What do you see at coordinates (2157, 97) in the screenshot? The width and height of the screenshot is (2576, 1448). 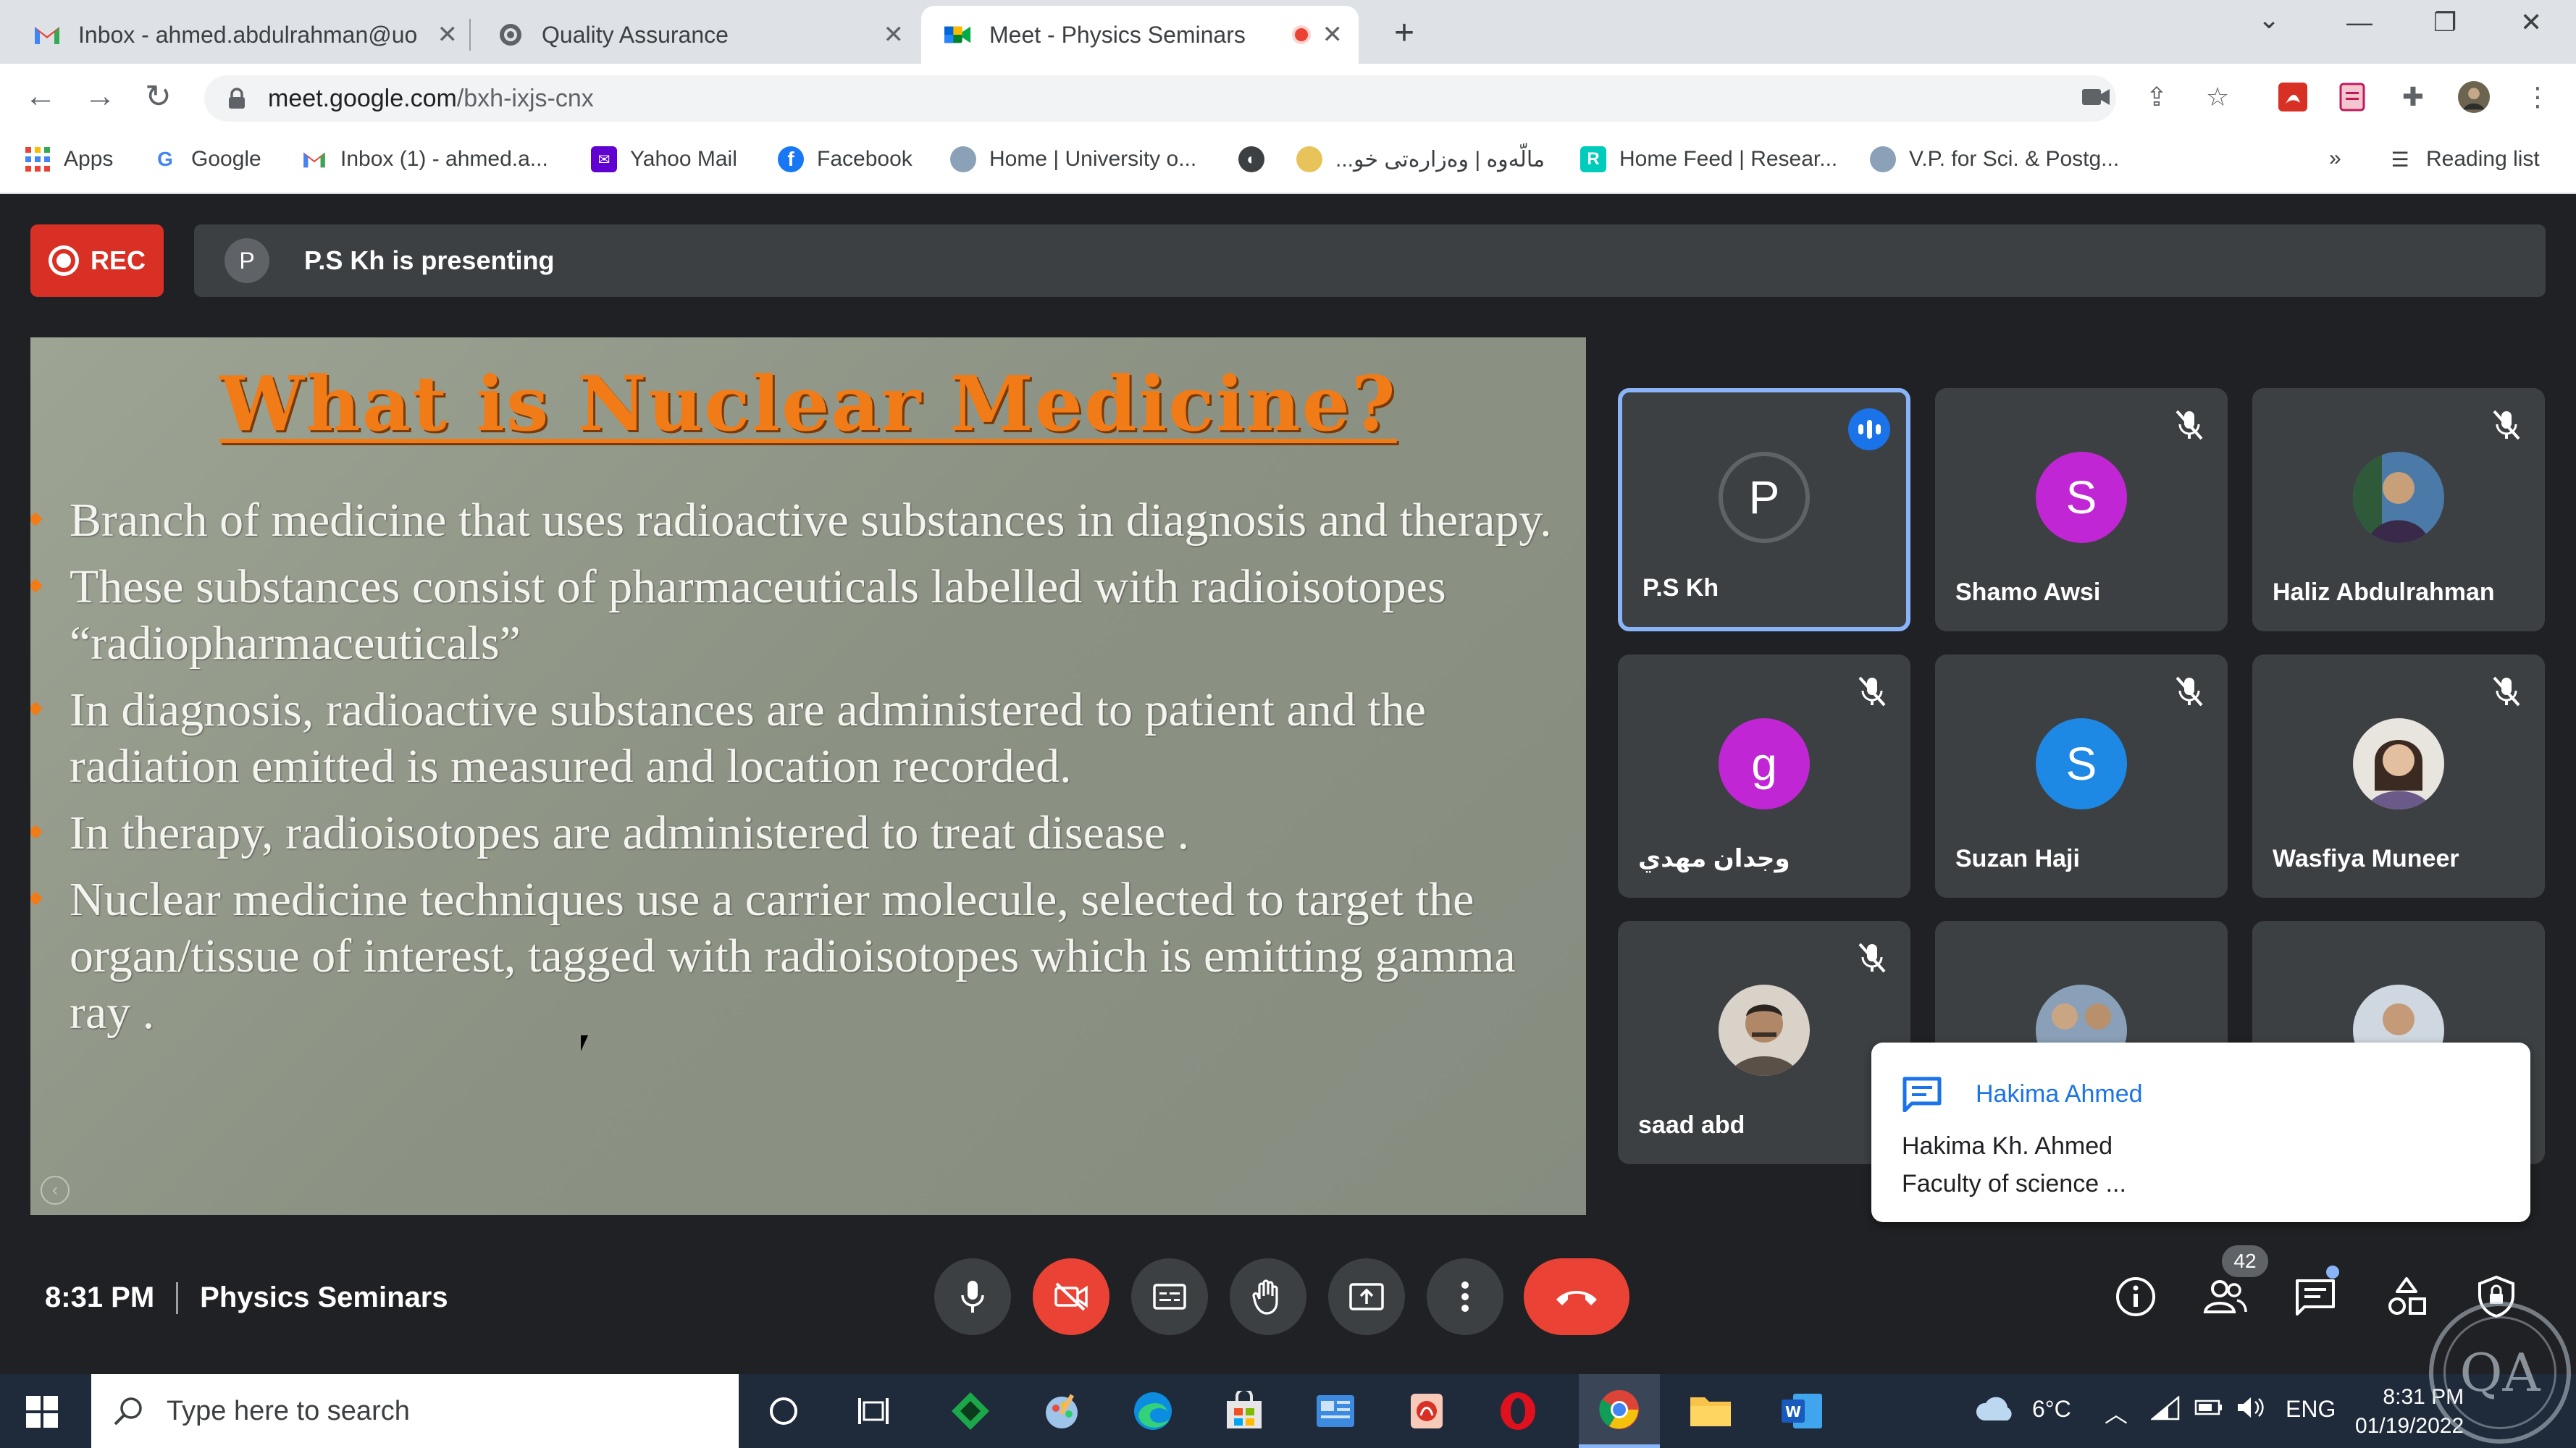 I see `share-icon: ⇪` at bounding box center [2157, 97].